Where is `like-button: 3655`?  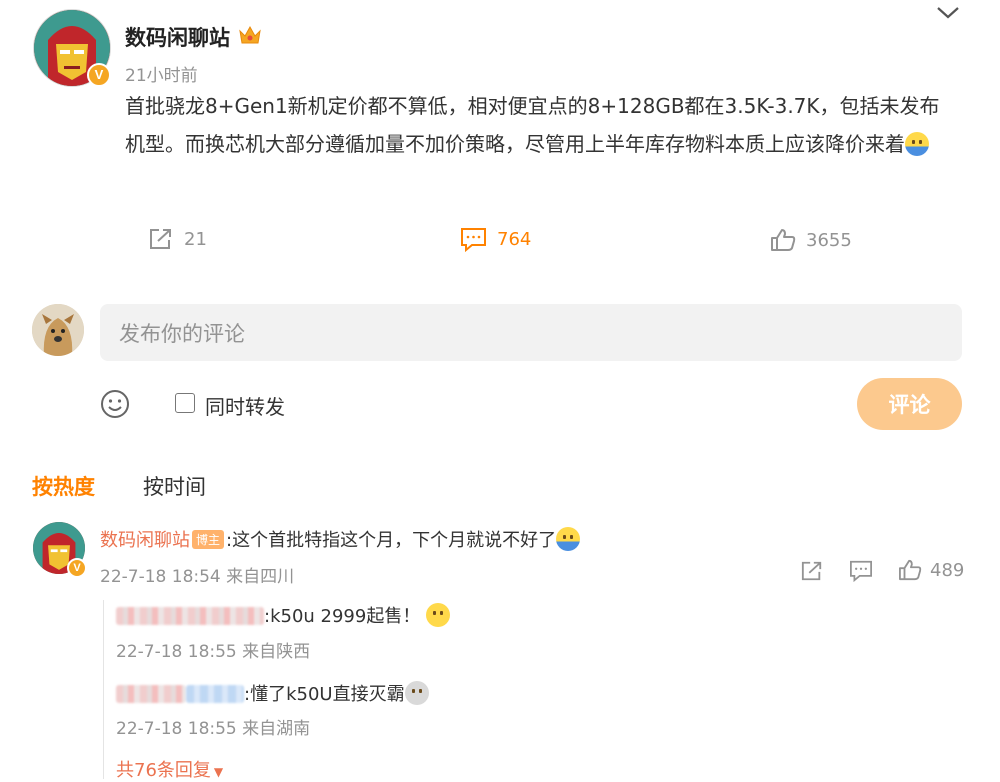 like-button: 3655 is located at coordinates (811, 240).